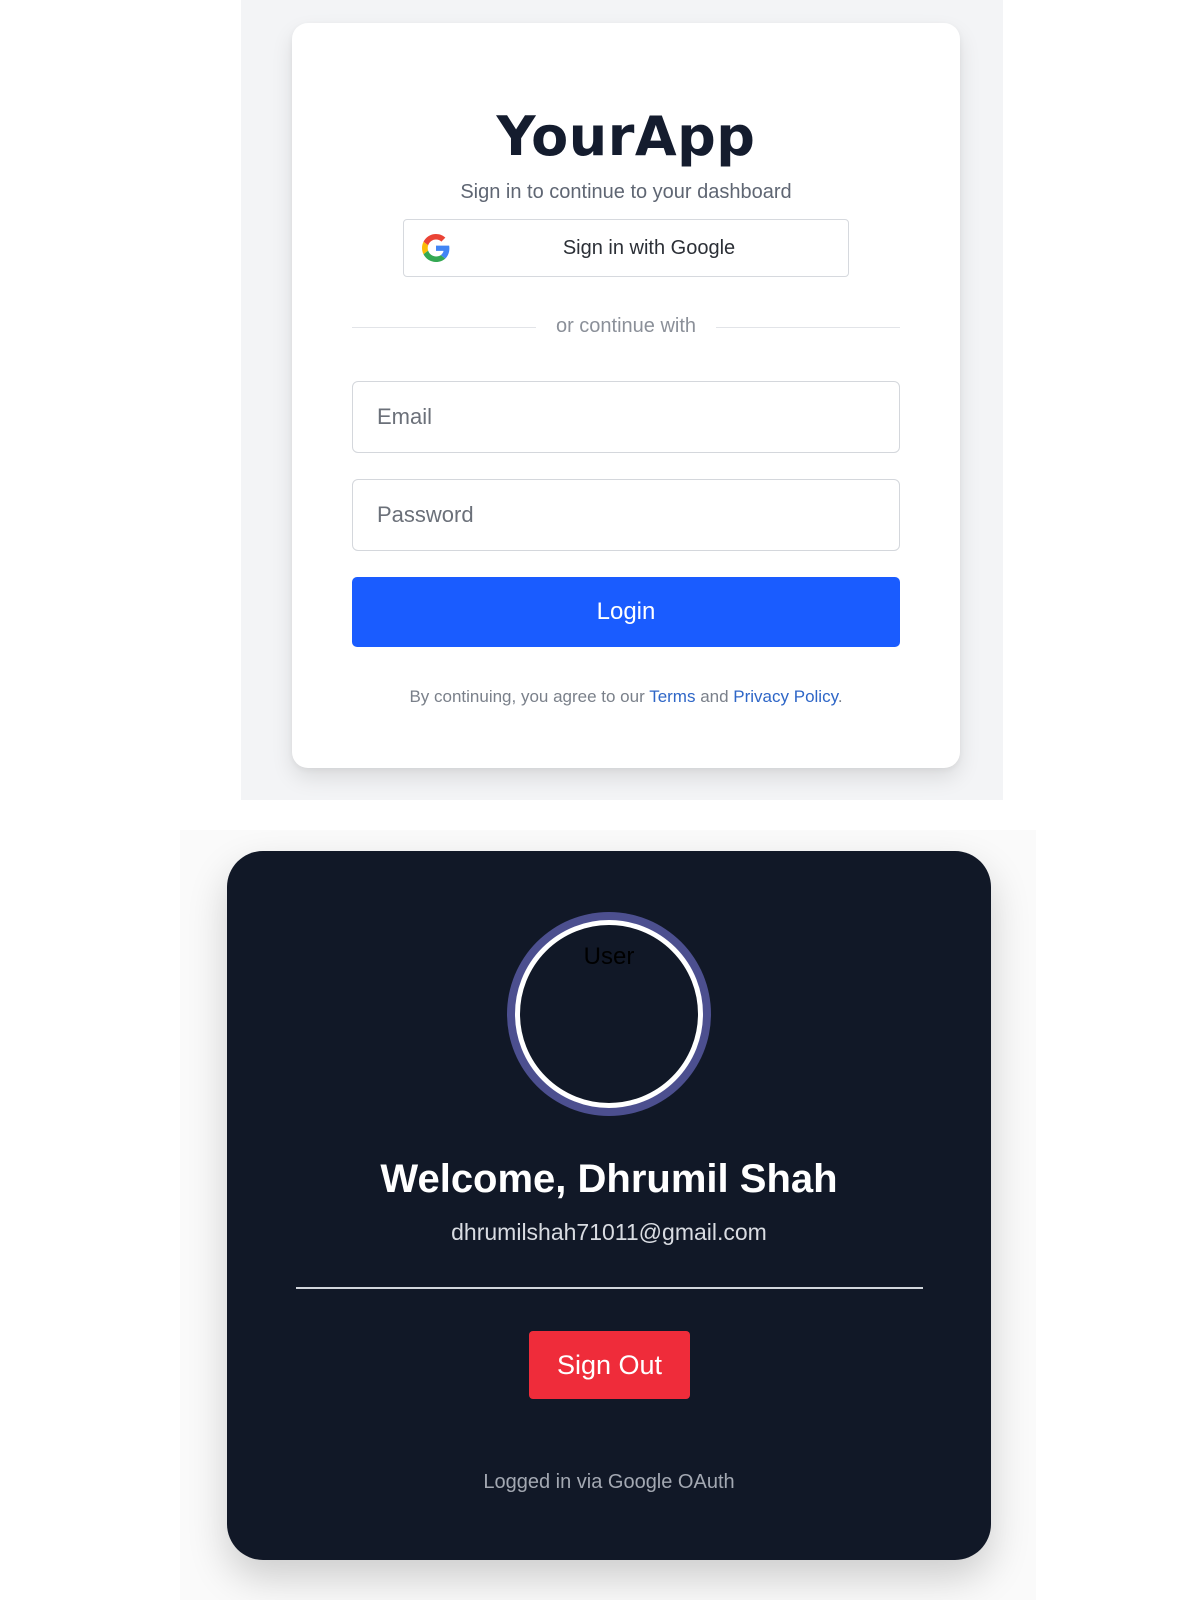 This screenshot has width=1200, height=1600. I want to click on legal-and: and, so click(714, 696).